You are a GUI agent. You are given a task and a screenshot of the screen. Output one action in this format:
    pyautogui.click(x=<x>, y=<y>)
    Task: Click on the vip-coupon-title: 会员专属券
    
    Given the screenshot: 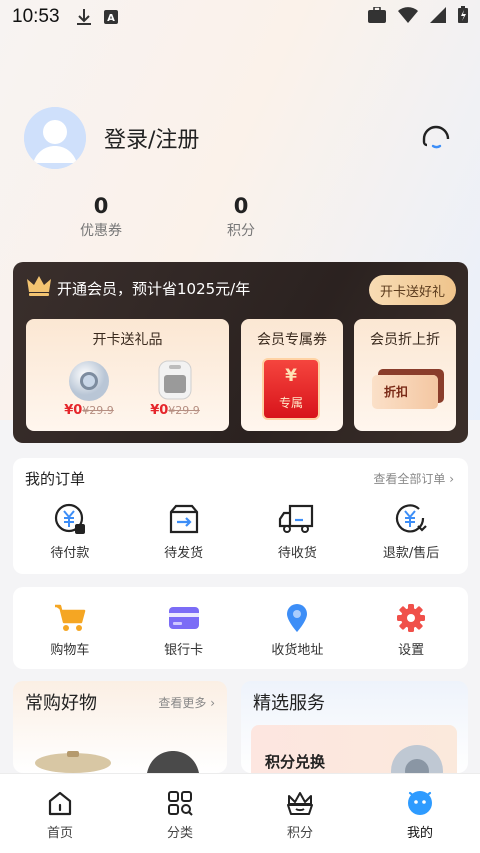 What is the action you would take?
    pyautogui.click(x=292, y=340)
    